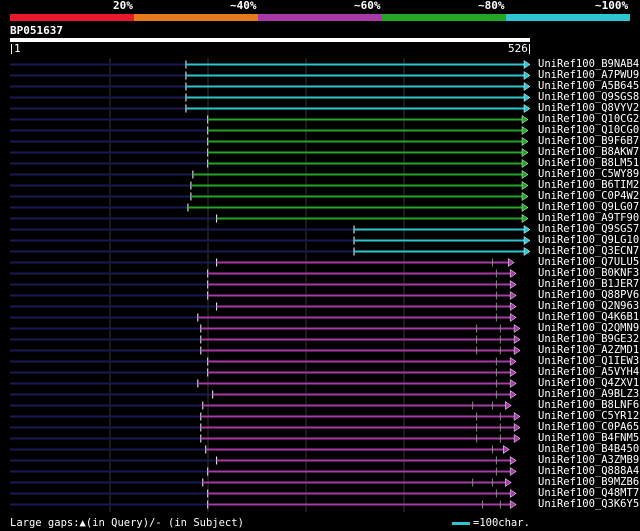  What do you see at coordinates (461, 523) in the screenshot?
I see `scale-swatch` at bounding box center [461, 523].